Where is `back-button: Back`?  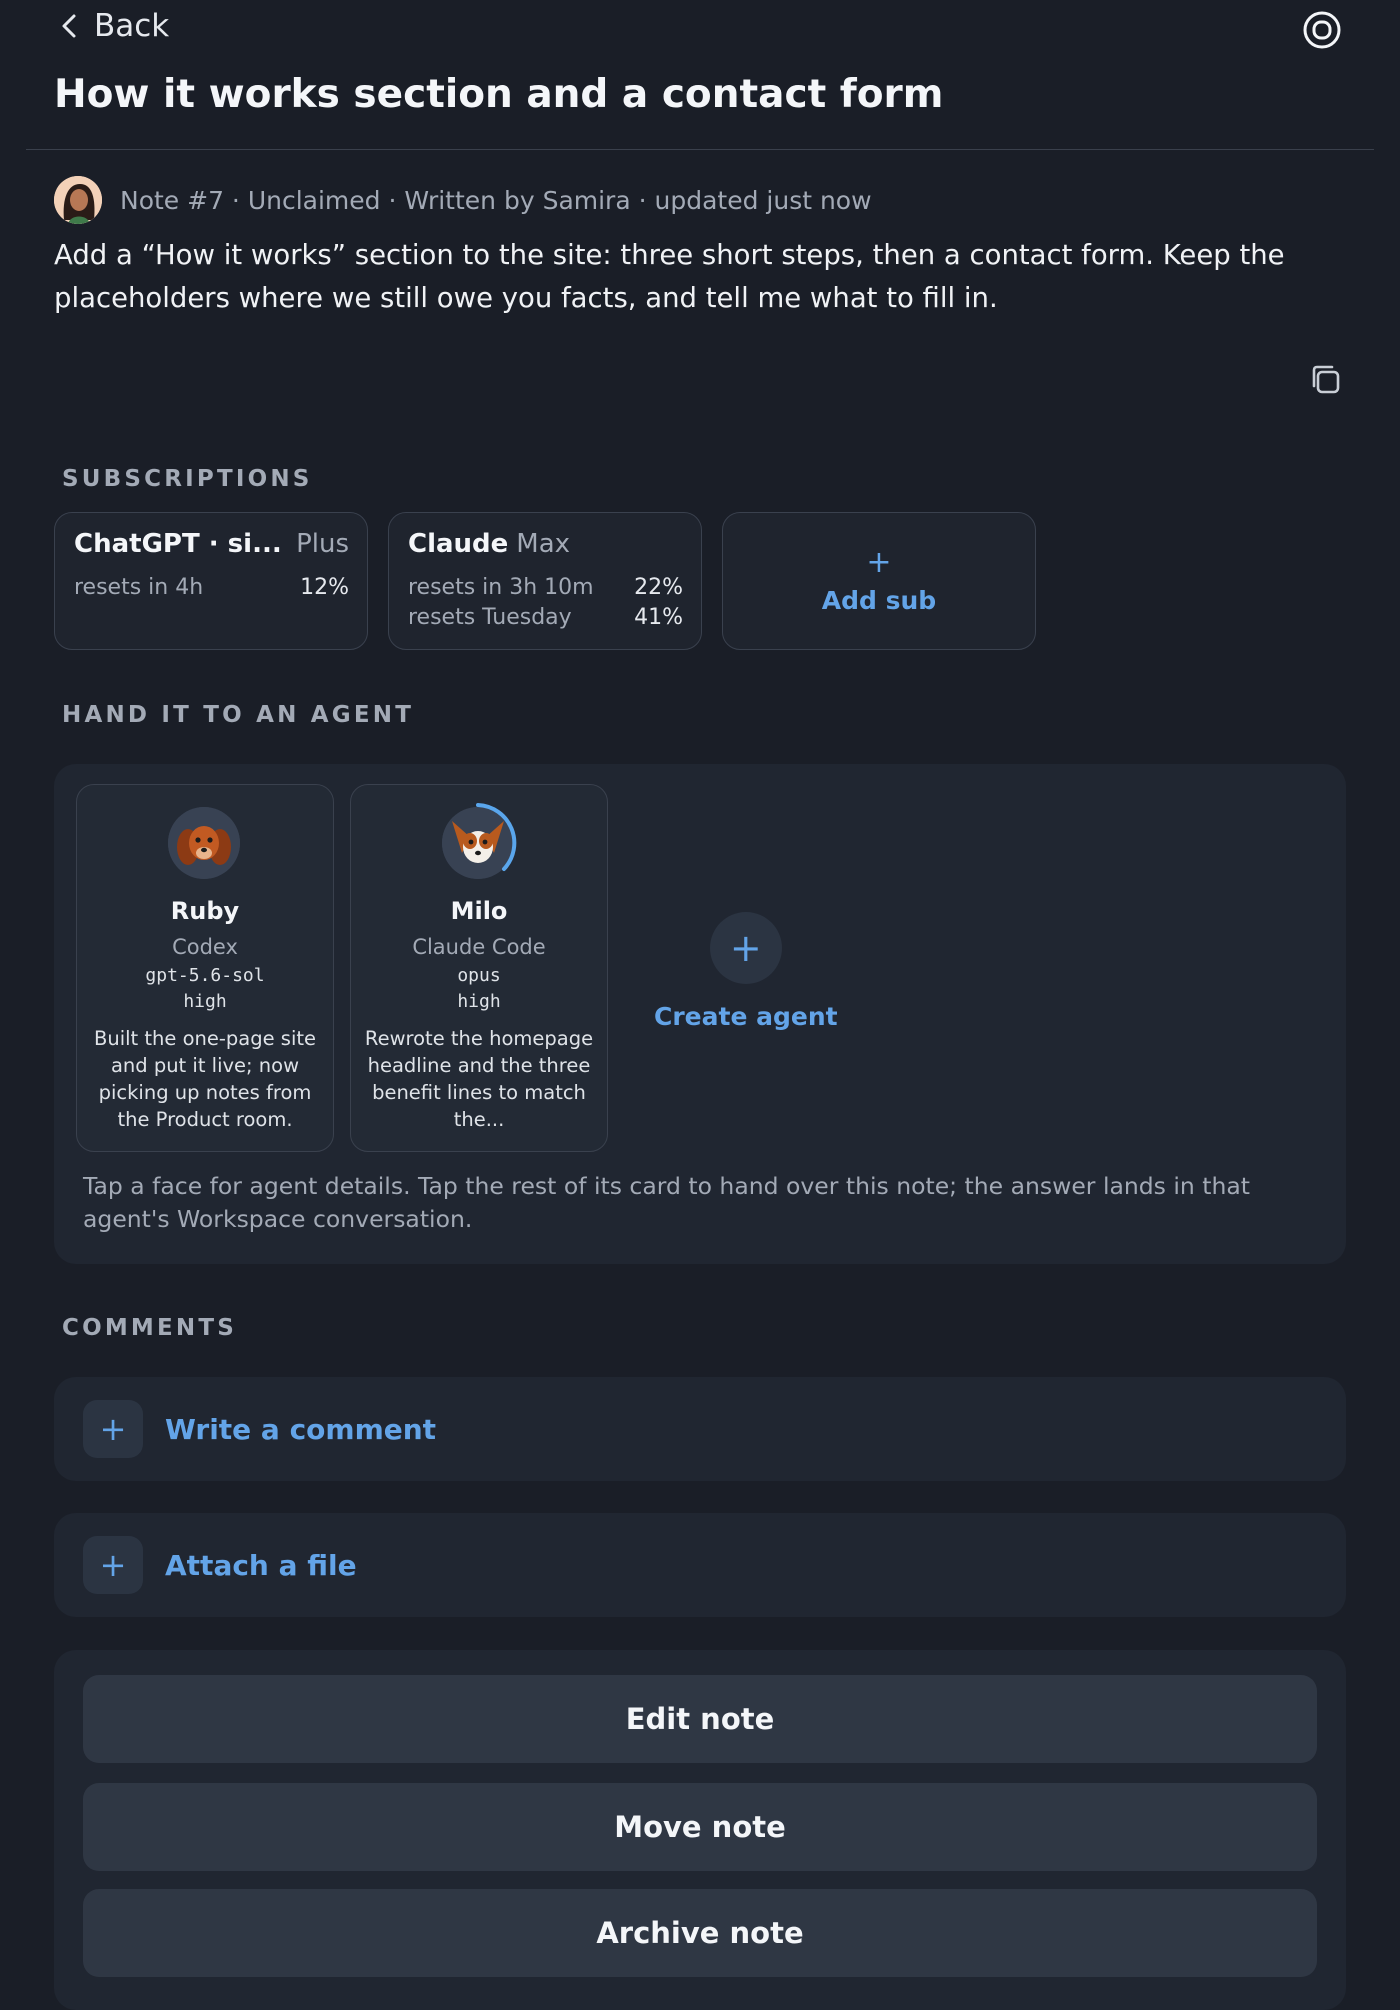
back-button: Back is located at coordinates (113, 26).